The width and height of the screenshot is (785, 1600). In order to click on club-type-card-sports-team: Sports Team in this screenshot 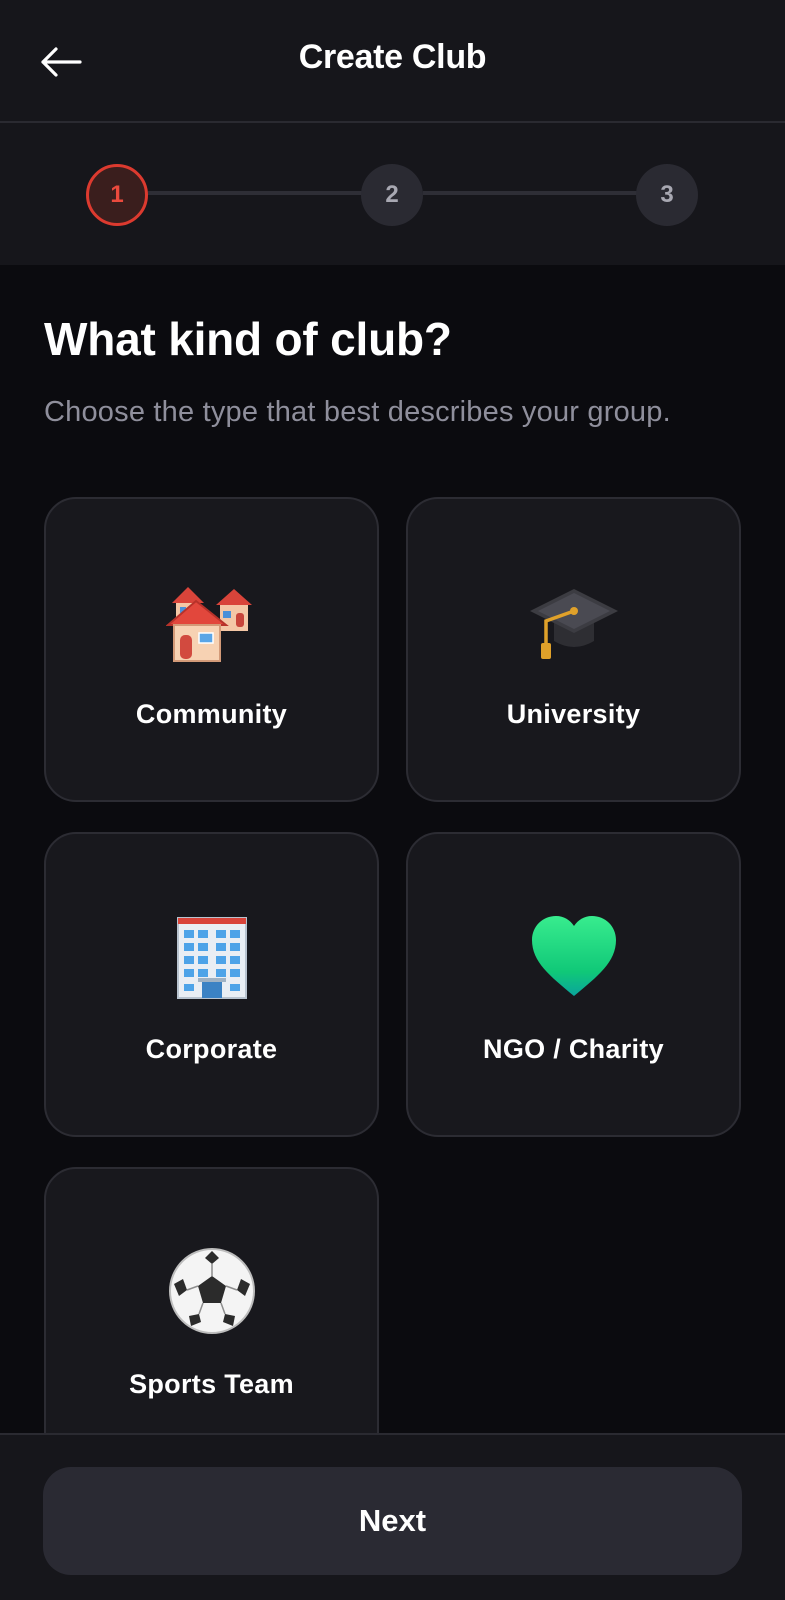, I will do `click(211, 1319)`.